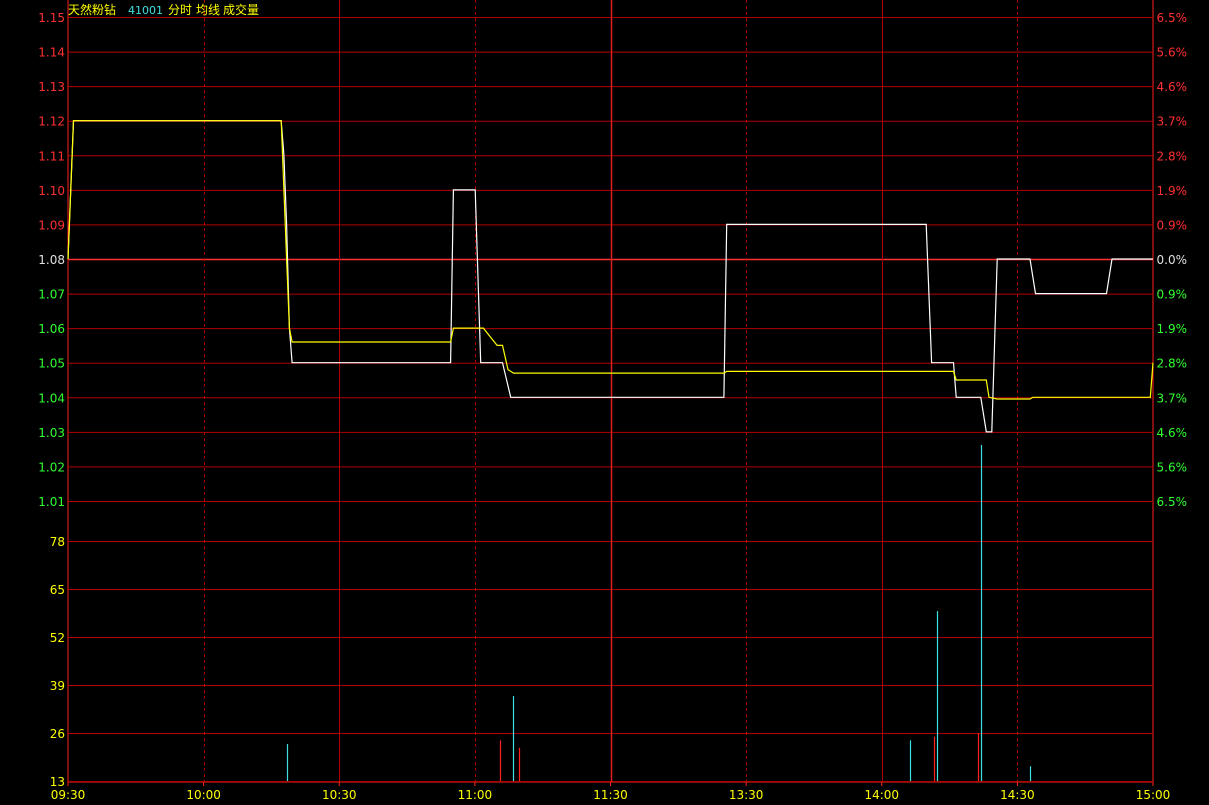 This screenshot has width=1209, height=805. What do you see at coordinates (92, 9) in the screenshot?
I see `stock-name: 天然粉钻` at bounding box center [92, 9].